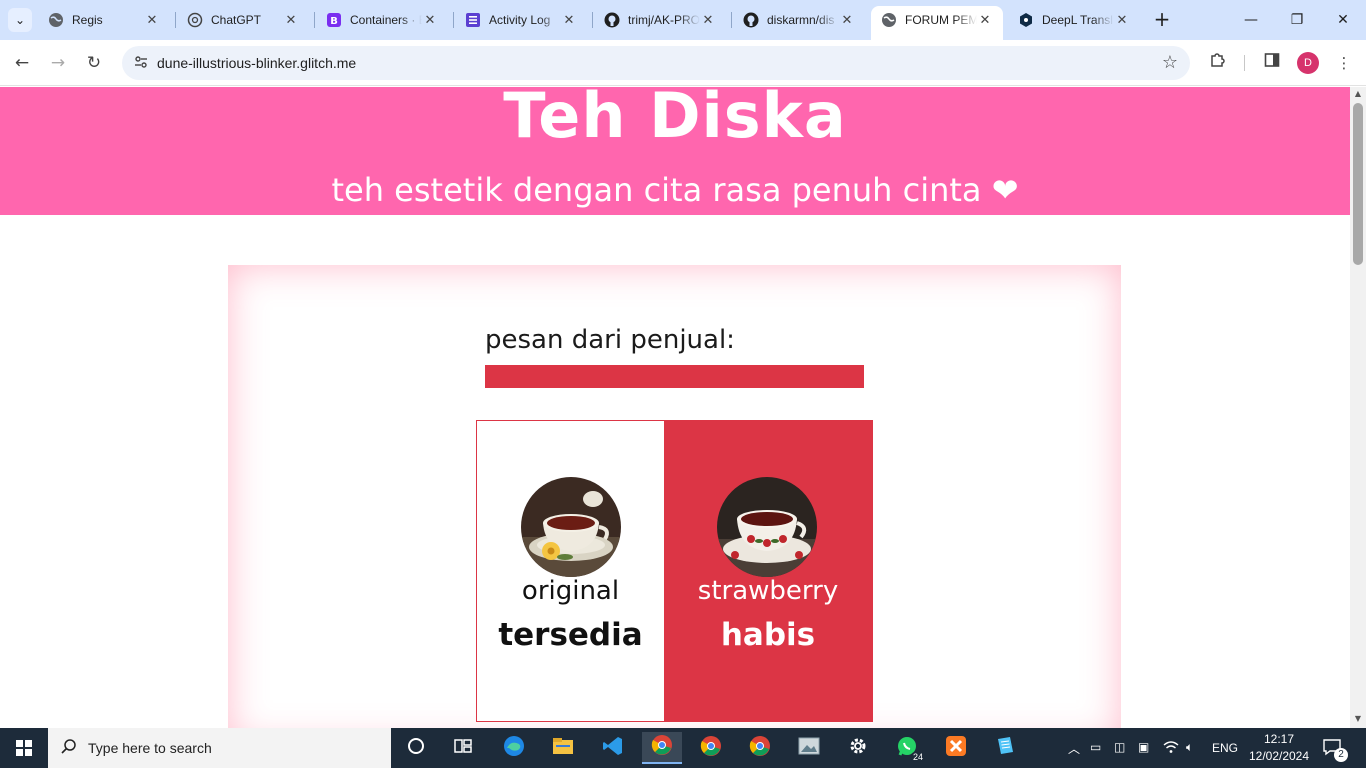  Describe the element at coordinates (1358, 407) in the screenshot. I see `page-scrollbar: ▲ ▼` at that location.